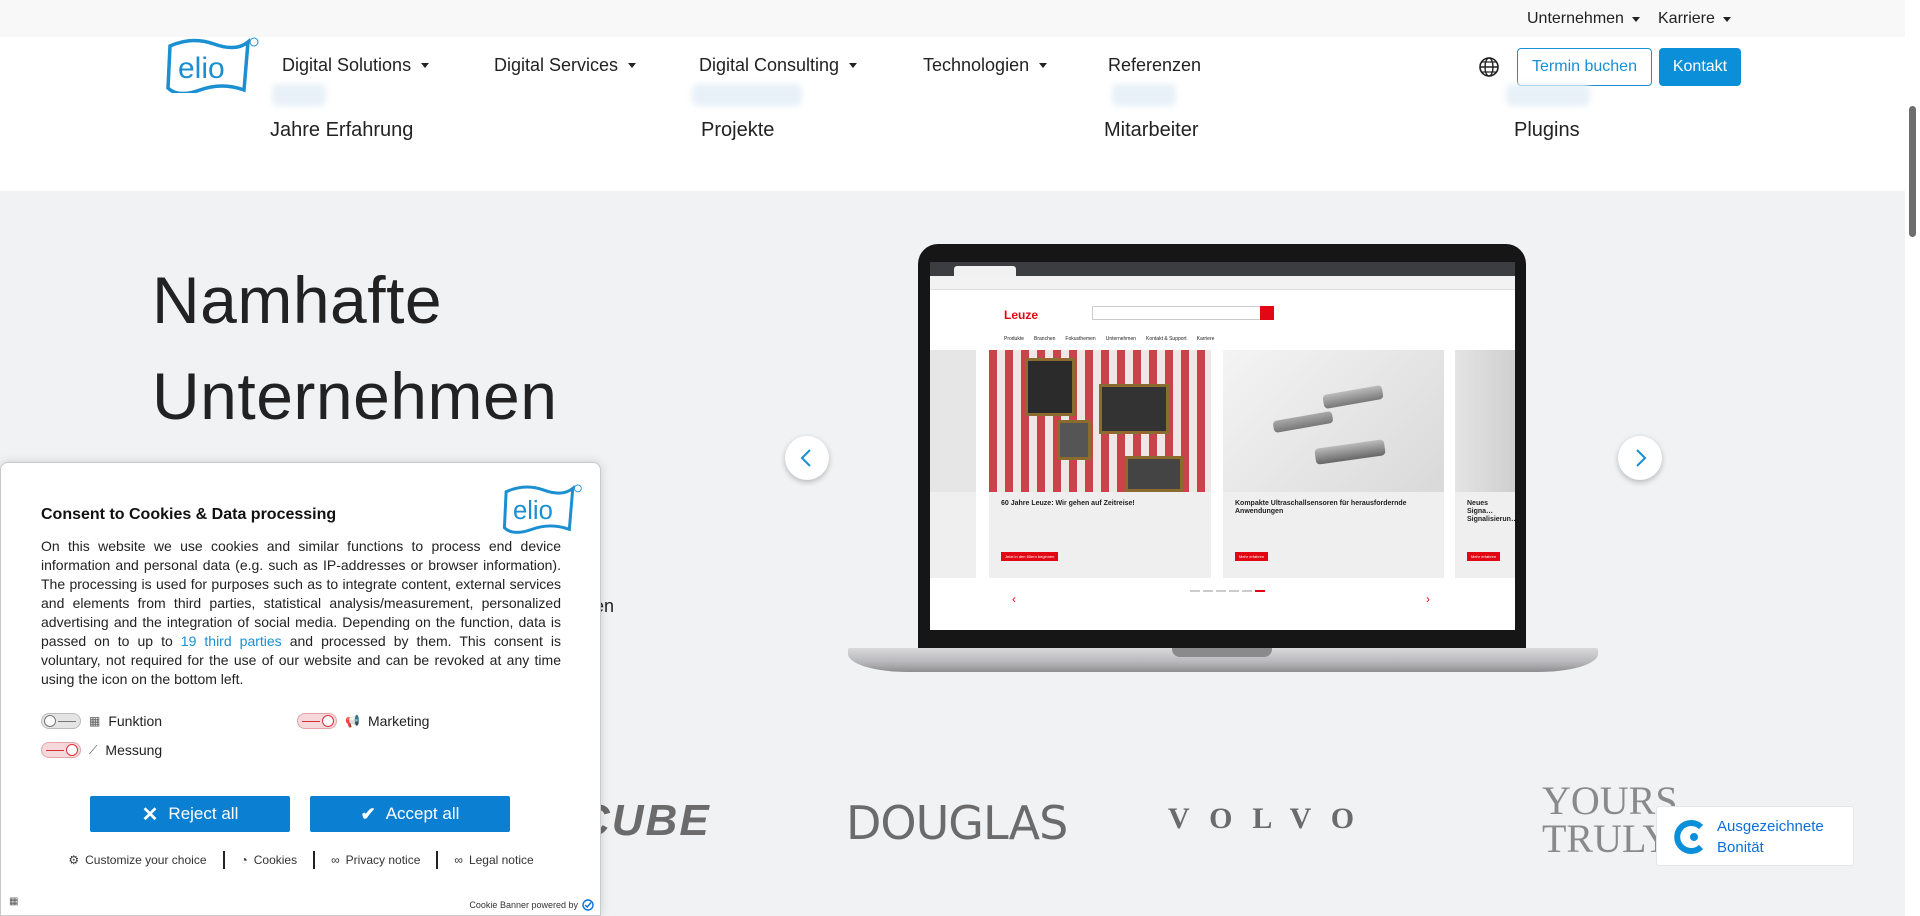 This screenshot has width=1920, height=916. I want to click on link-label: Legal notice, so click(501, 860).